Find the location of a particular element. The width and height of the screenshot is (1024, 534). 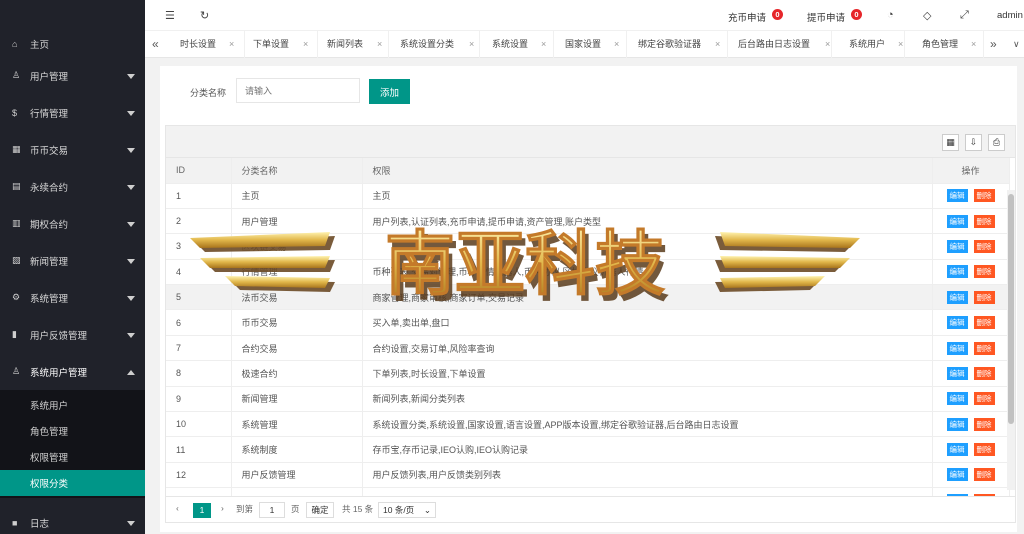

cell-permission: 新闻列表,新闻分类列表 is located at coordinates (647, 399).